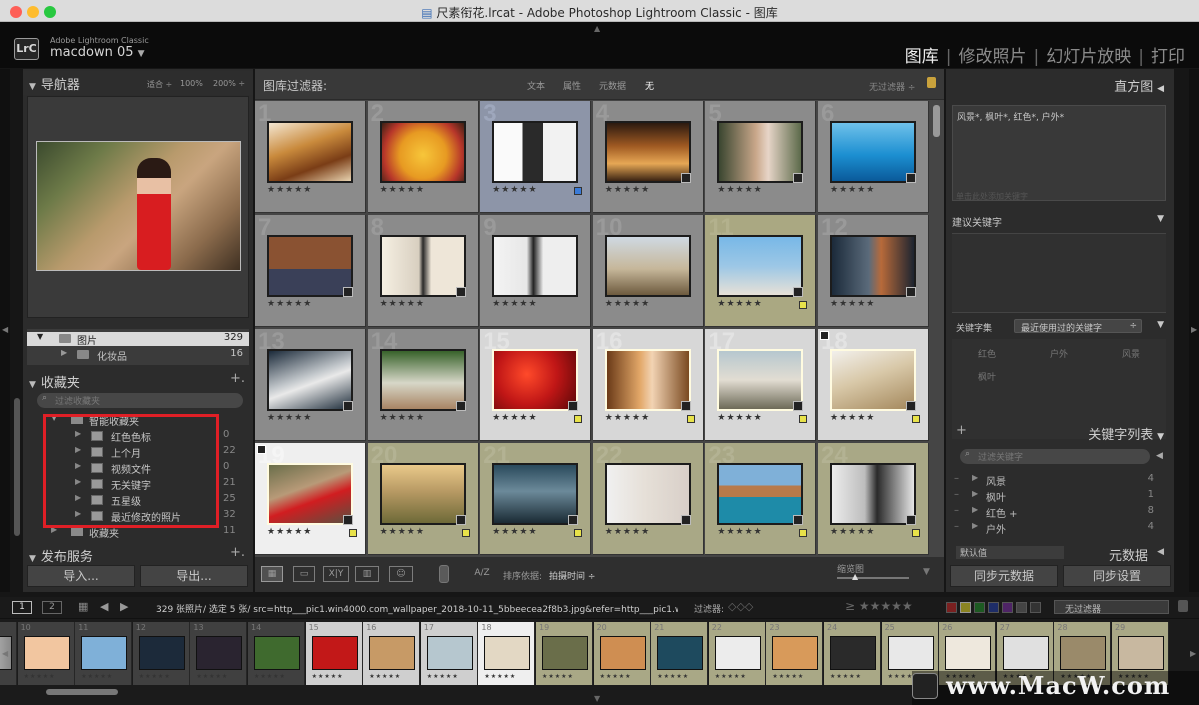 The height and width of the screenshot is (705, 1199). I want to click on filter-lock-icon, so click(931, 82).